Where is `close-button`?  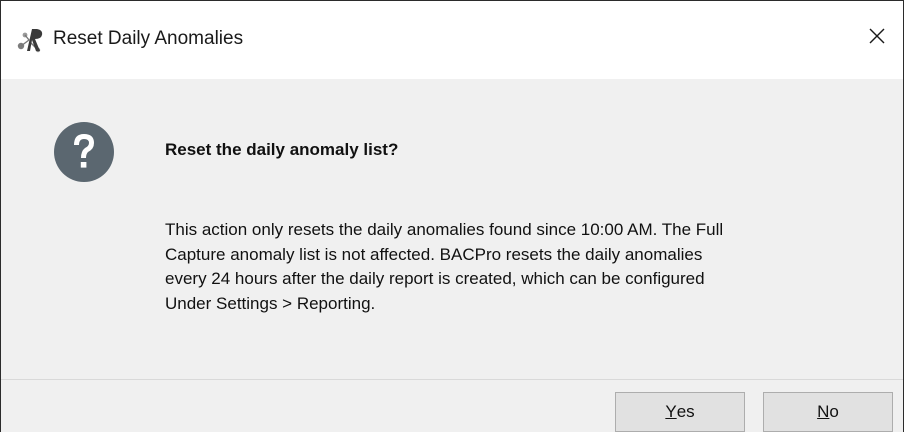
close-button is located at coordinates (877, 38).